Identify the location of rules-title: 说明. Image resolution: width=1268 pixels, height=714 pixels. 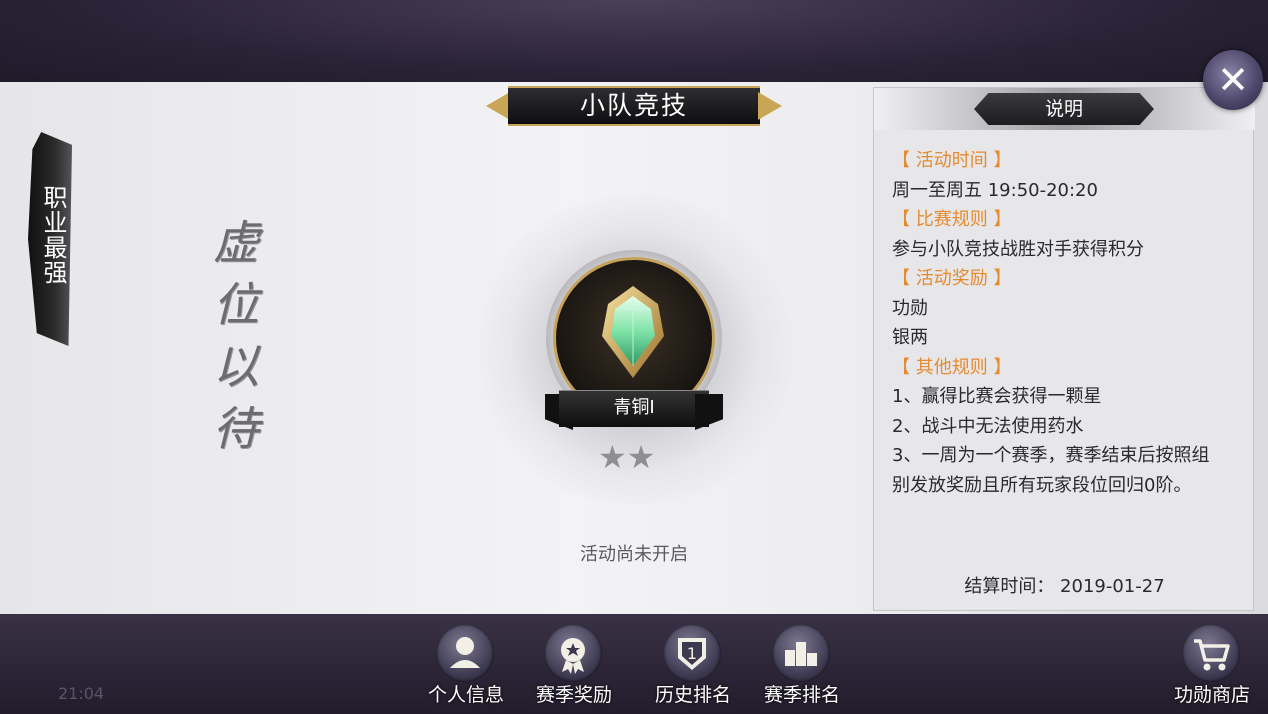
(1063, 109).